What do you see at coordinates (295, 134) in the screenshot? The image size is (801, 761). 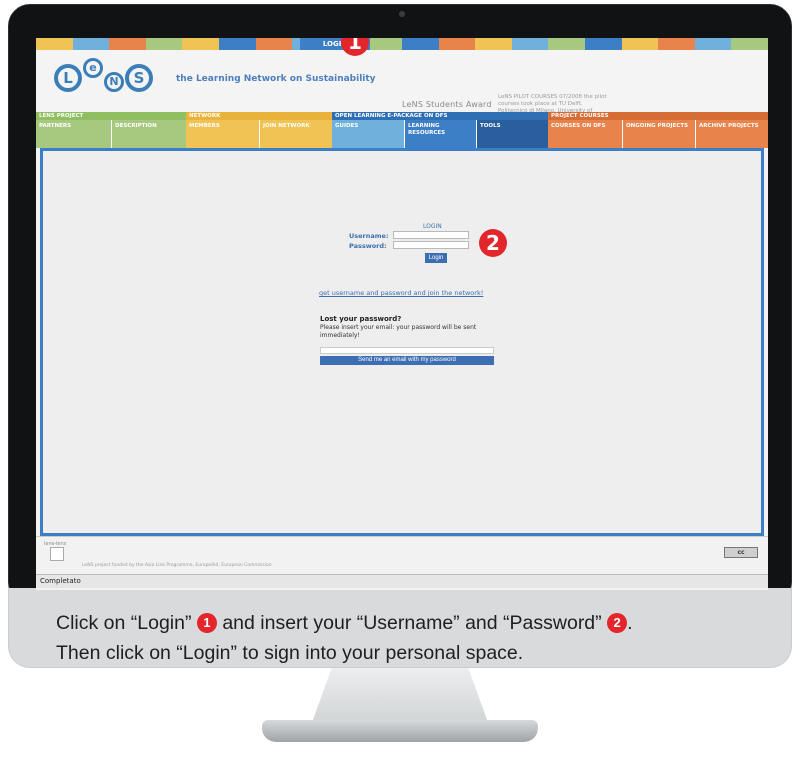 I see `nav-item-join-network: JOIN NETWORK` at bounding box center [295, 134].